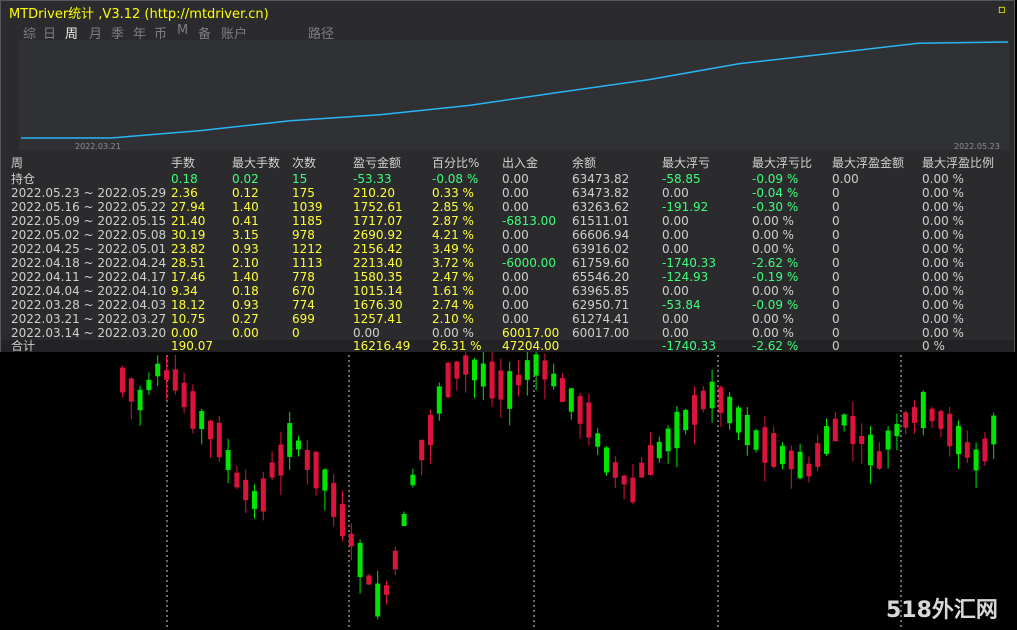 The height and width of the screenshot is (630, 1017). Describe the element at coordinates (245, 263) in the screenshot. I see `table-cell: 2.10` at that location.